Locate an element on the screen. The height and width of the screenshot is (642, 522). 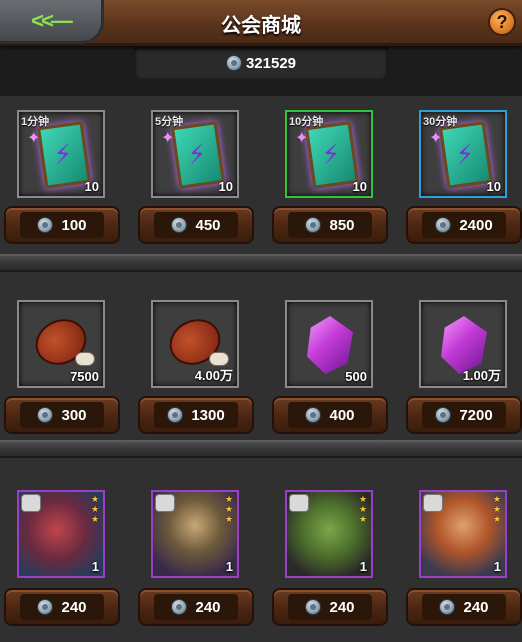
price-plate: 400 is located at coordinates (330, 415).